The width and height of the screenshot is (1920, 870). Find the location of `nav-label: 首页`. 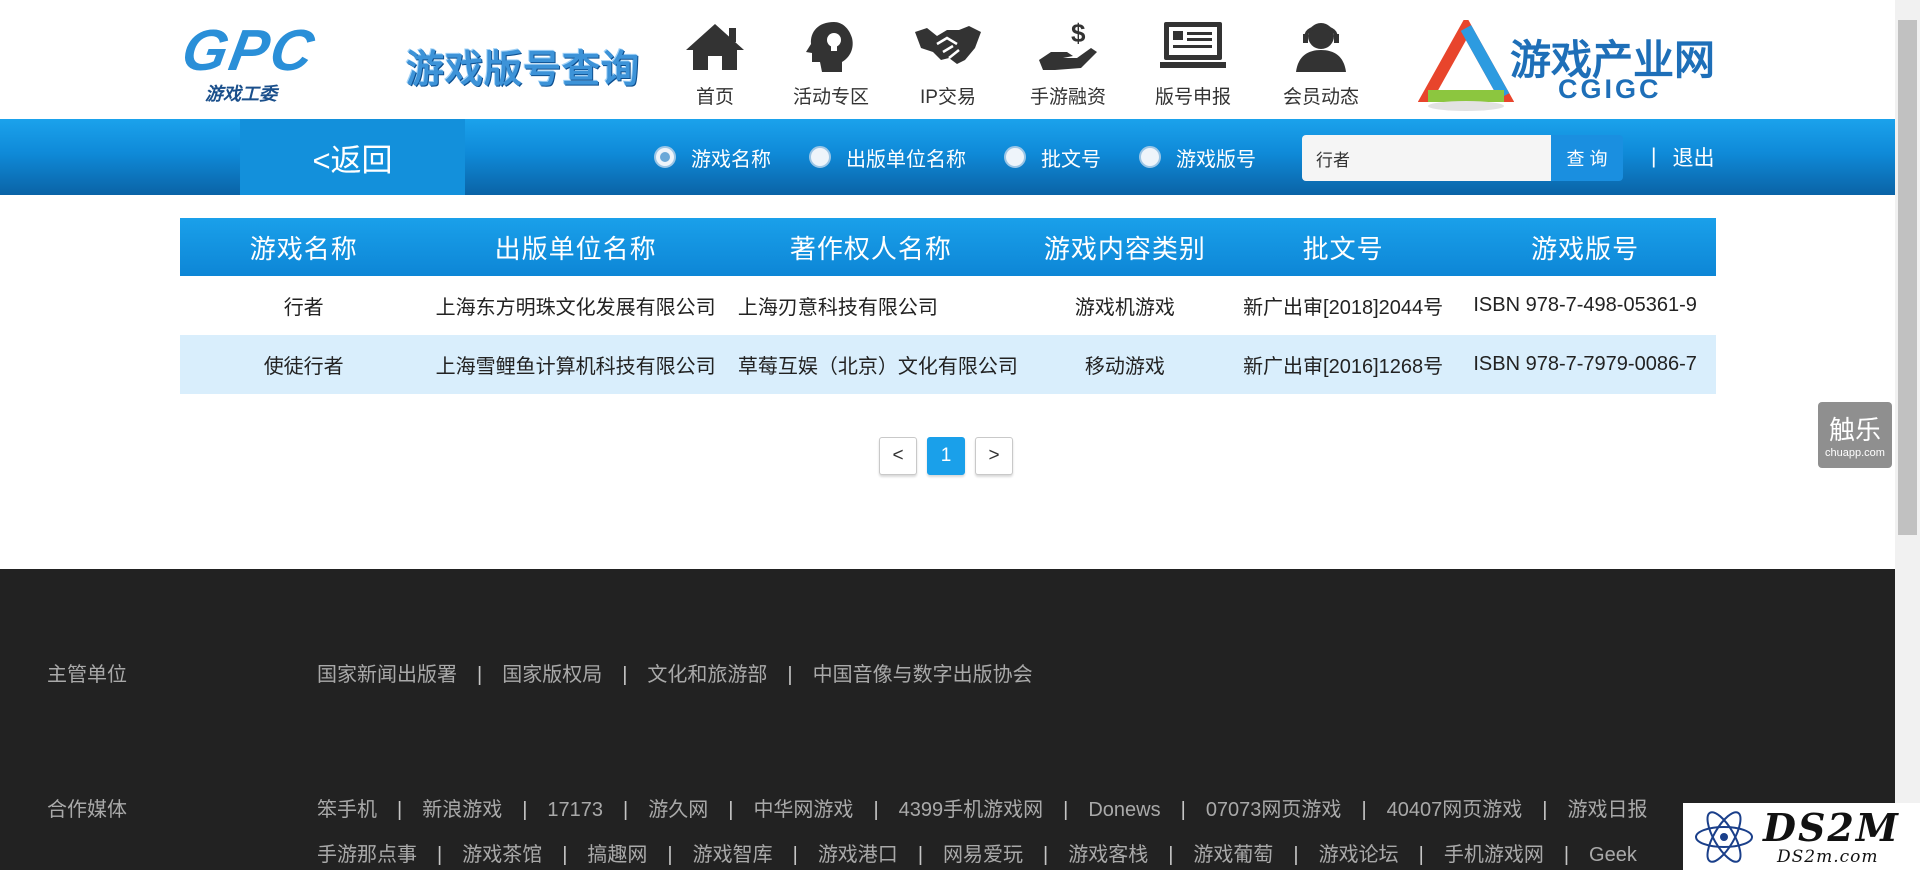

nav-label: 首页 is located at coordinates (714, 97).